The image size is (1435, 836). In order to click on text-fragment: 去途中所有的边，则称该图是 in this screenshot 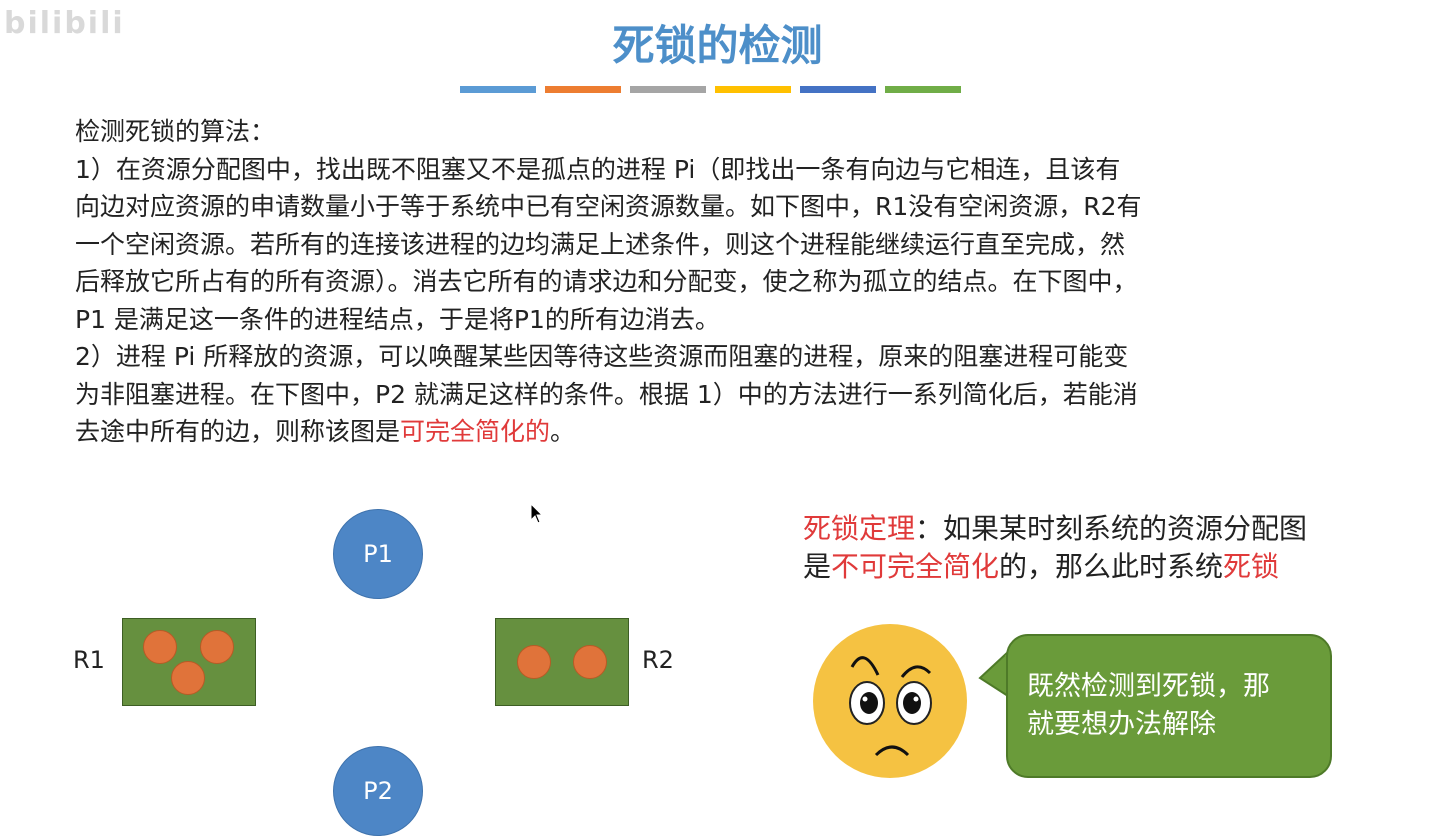, I will do `click(238, 431)`.